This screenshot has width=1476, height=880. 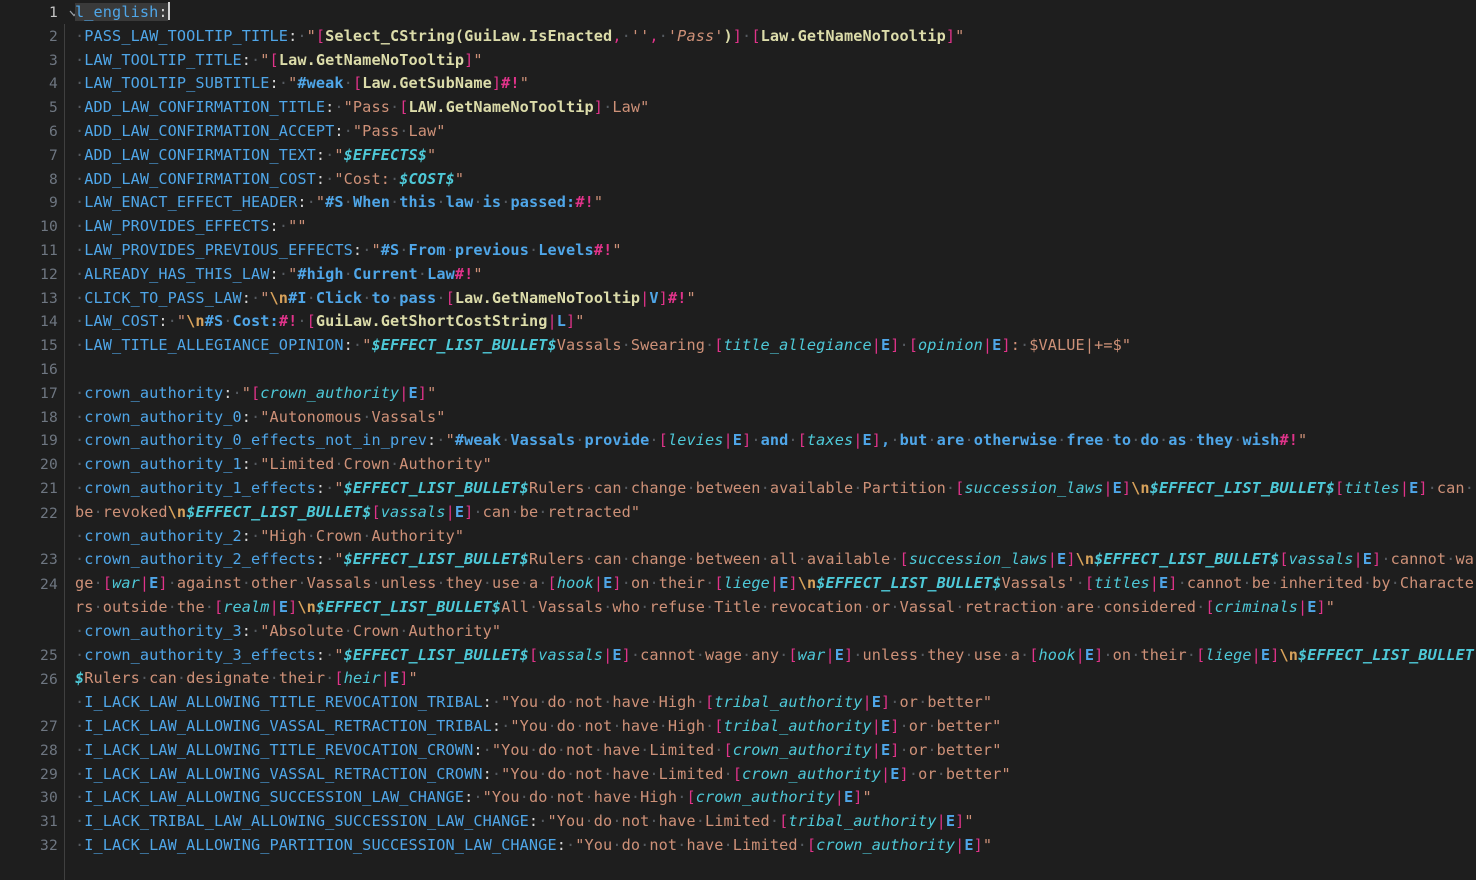 I want to click on line-number: 25, so click(x=49, y=655).